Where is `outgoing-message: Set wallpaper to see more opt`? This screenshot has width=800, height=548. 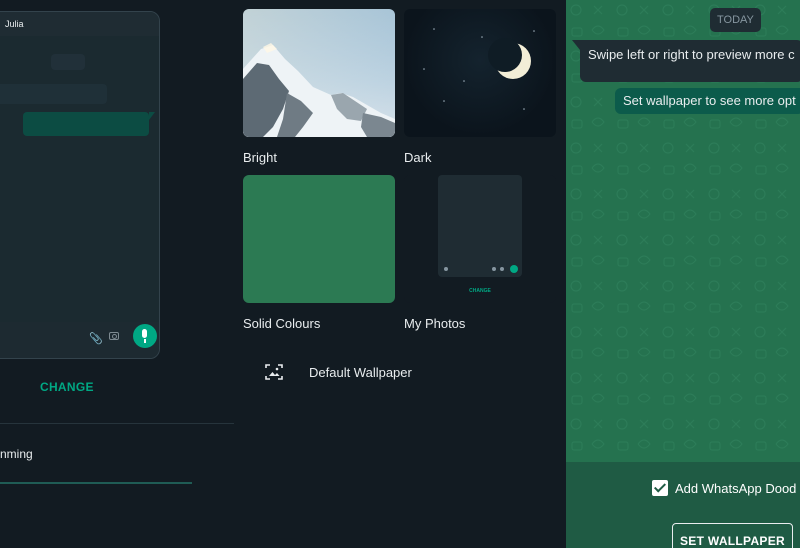
outgoing-message: Set wallpaper to see more opt is located at coordinates (707, 101).